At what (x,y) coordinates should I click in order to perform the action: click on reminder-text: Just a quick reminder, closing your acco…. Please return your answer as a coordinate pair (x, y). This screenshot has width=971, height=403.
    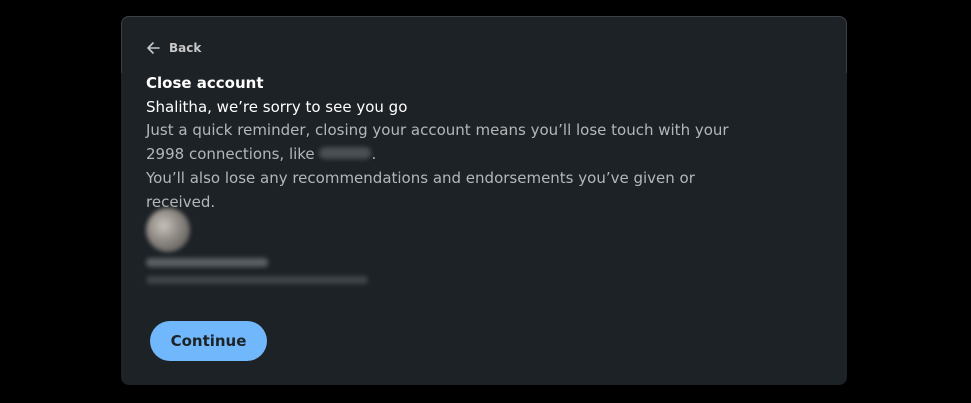
    Looking at the image, I should click on (437, 142).